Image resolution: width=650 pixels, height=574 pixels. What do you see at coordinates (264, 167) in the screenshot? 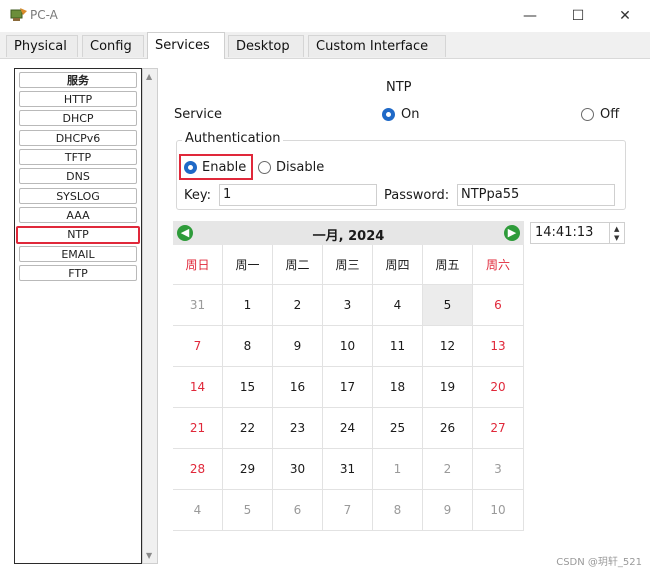
I see `auth-disable-radio` at bounding box center [264, 167].